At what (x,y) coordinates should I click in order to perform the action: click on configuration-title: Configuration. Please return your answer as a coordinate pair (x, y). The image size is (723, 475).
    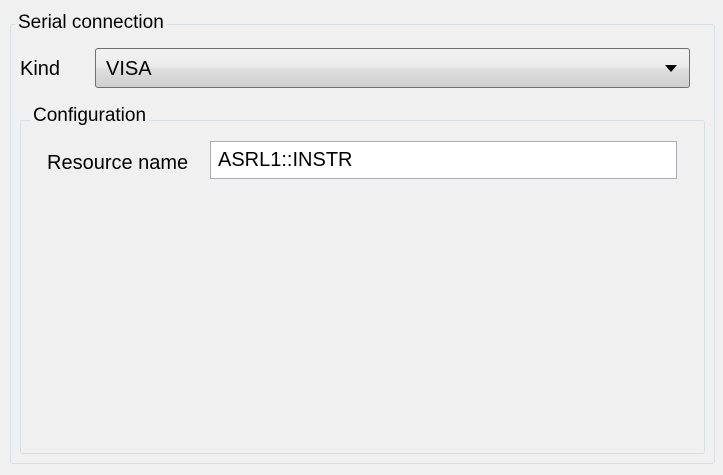
    Looking at the image, I should click on (90, 116).